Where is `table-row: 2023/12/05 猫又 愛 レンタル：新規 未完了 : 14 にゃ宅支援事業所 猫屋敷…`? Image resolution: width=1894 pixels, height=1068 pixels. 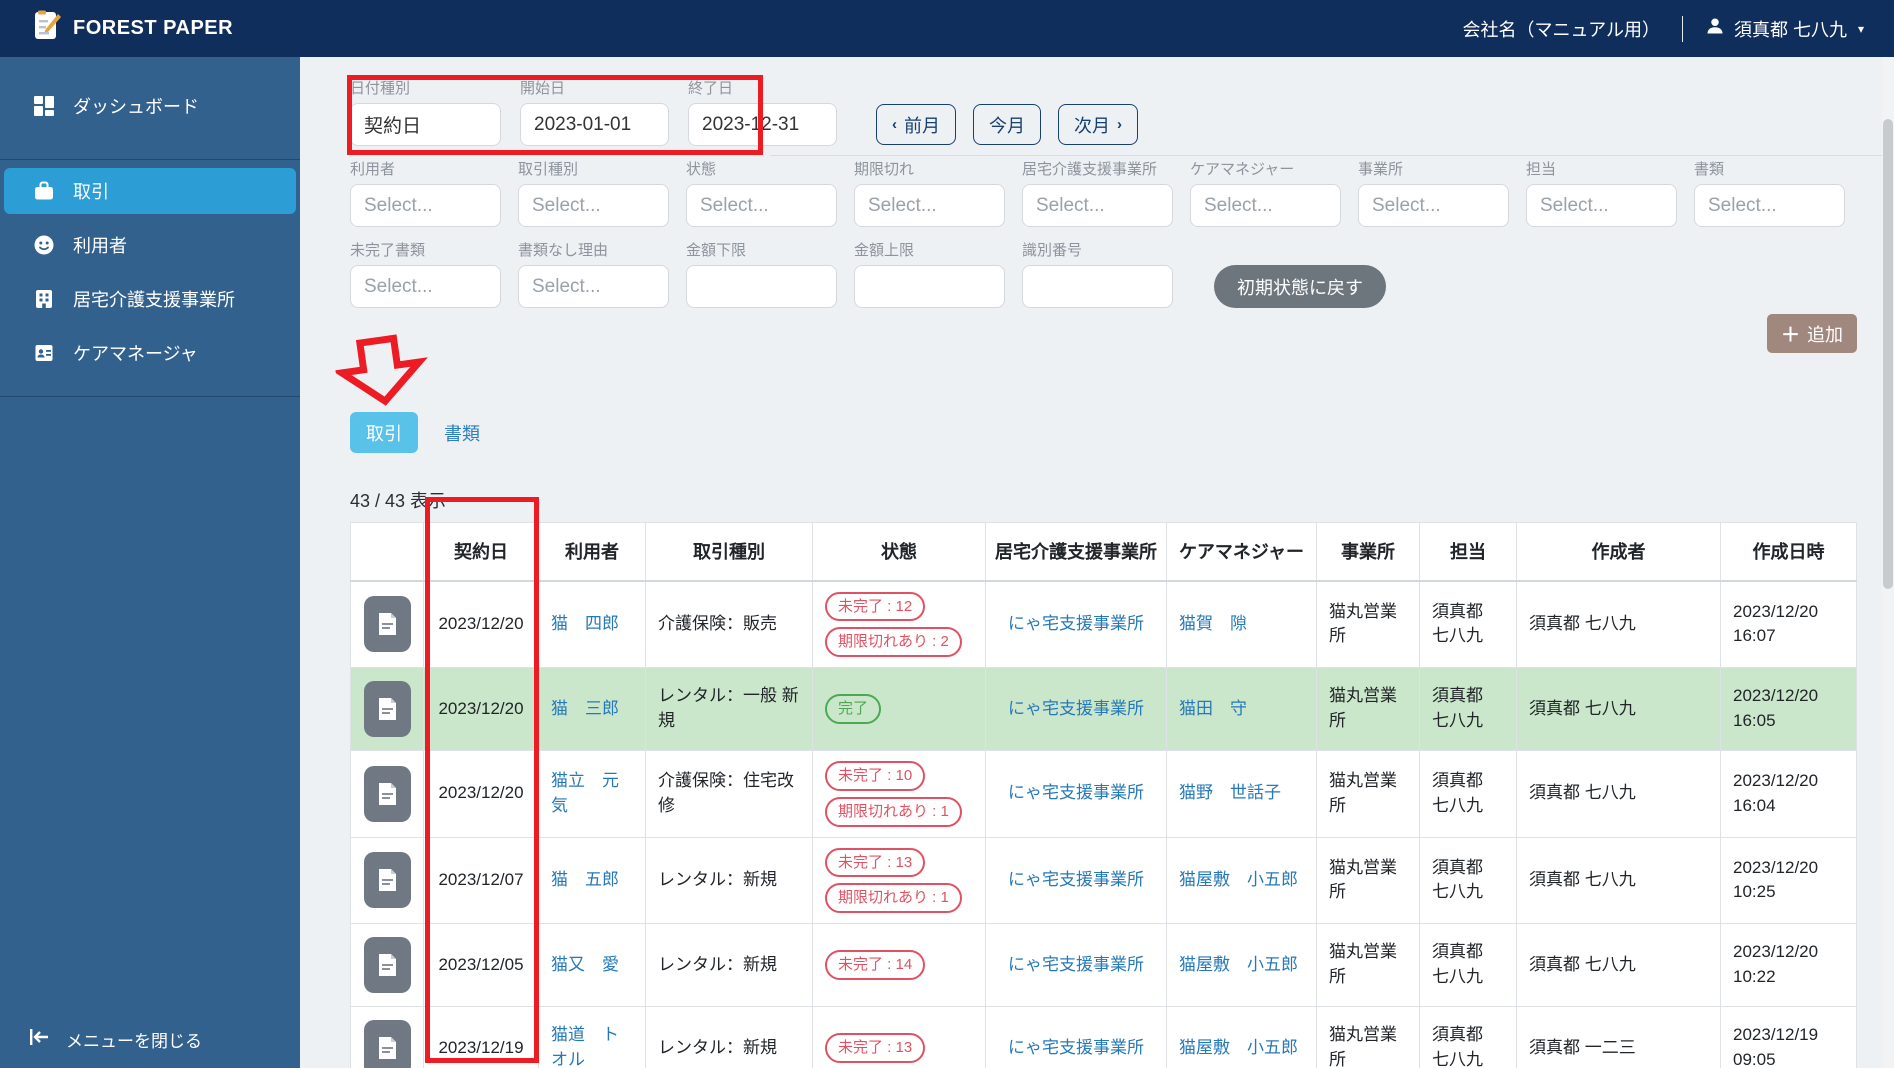
table-row: 2023/12/05 猫又 愛 レンタル：新規 未完了 : 14 にゃ宅支援事業所 猫屋敷… is located at coordinates (1103, 965).